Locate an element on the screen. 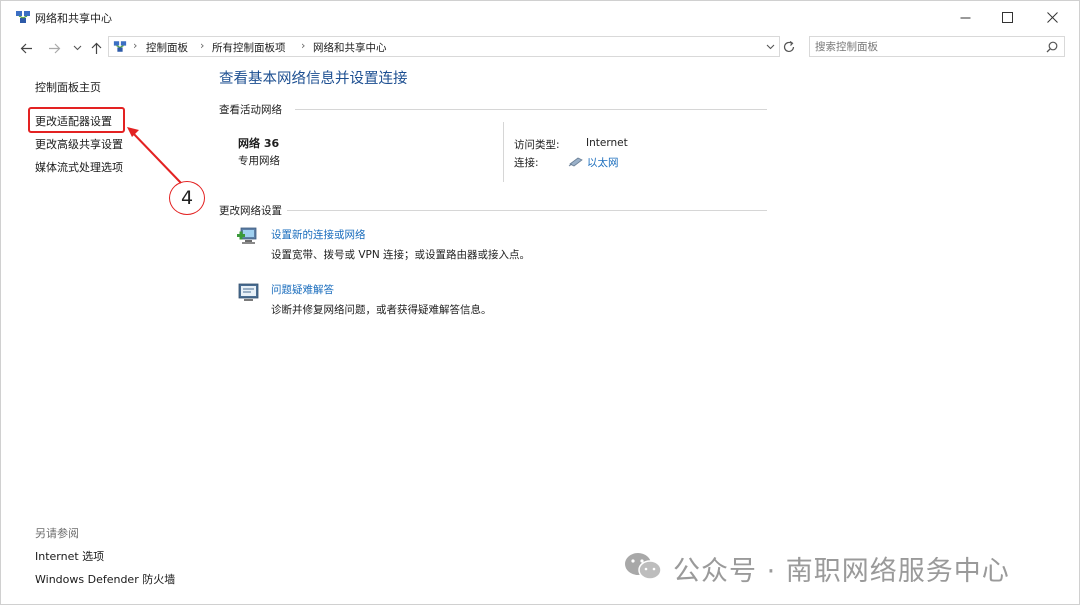 The width and height of the screenshot is (1080, 608). refresh-icon is located at coordinates (789, 47).